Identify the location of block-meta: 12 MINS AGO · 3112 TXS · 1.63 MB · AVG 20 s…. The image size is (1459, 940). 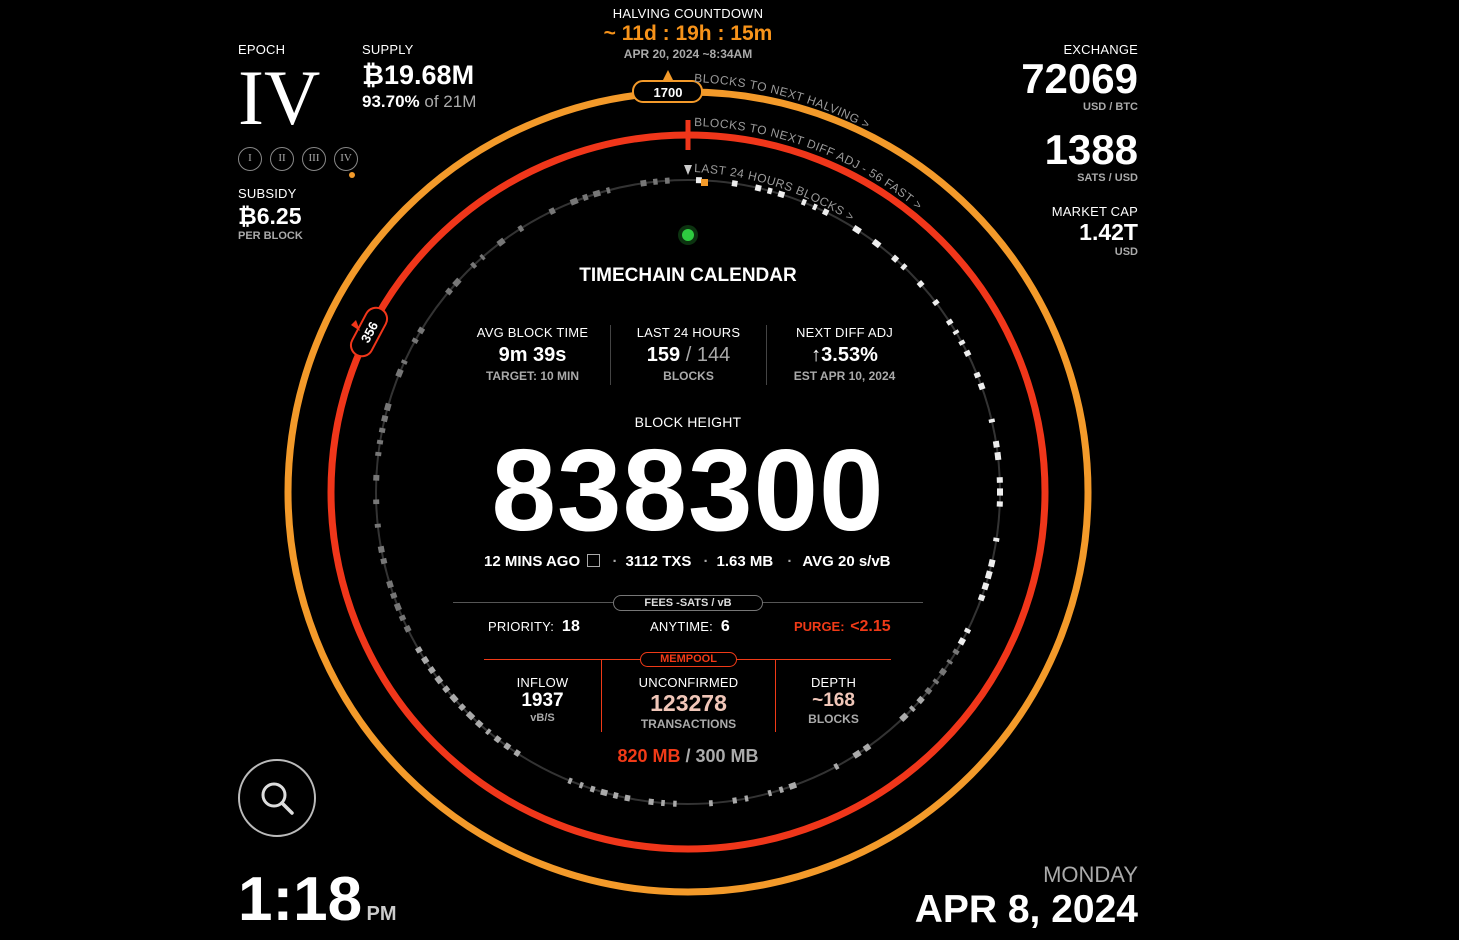
(687, 561).